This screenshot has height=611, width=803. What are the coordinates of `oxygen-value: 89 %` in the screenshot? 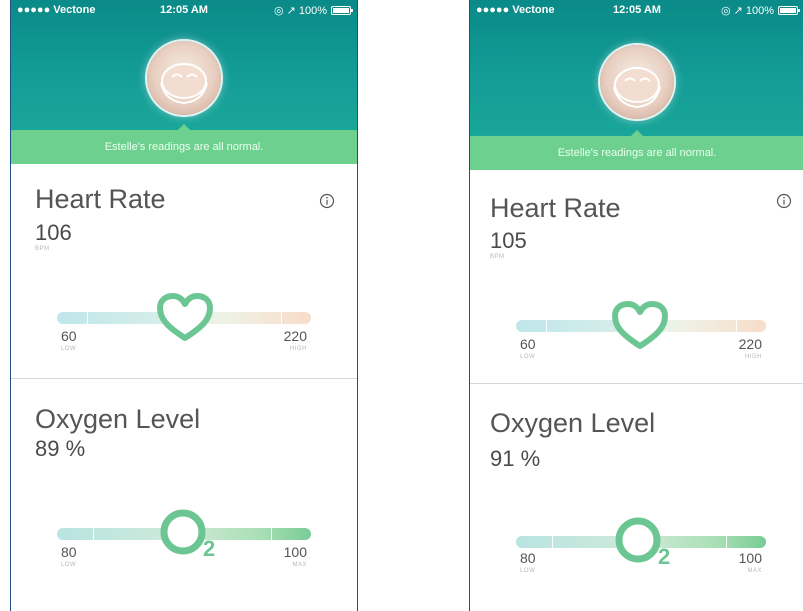 It's located at (60, 448).